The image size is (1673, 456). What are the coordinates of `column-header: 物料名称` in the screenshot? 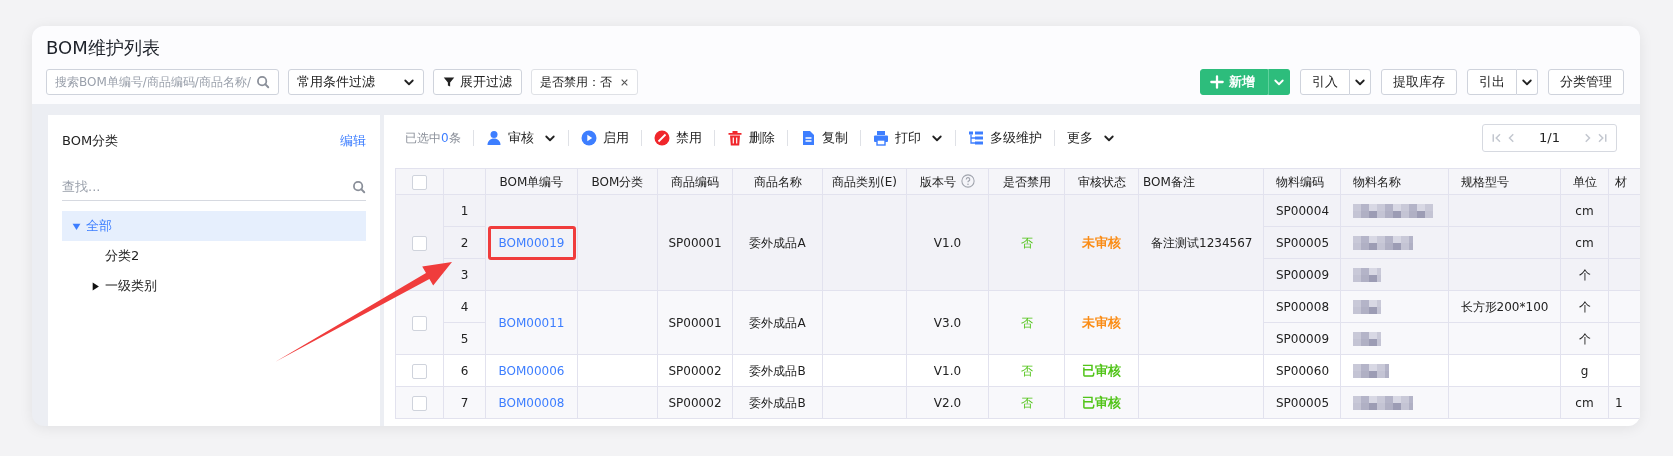 It's located at (1394, 181).